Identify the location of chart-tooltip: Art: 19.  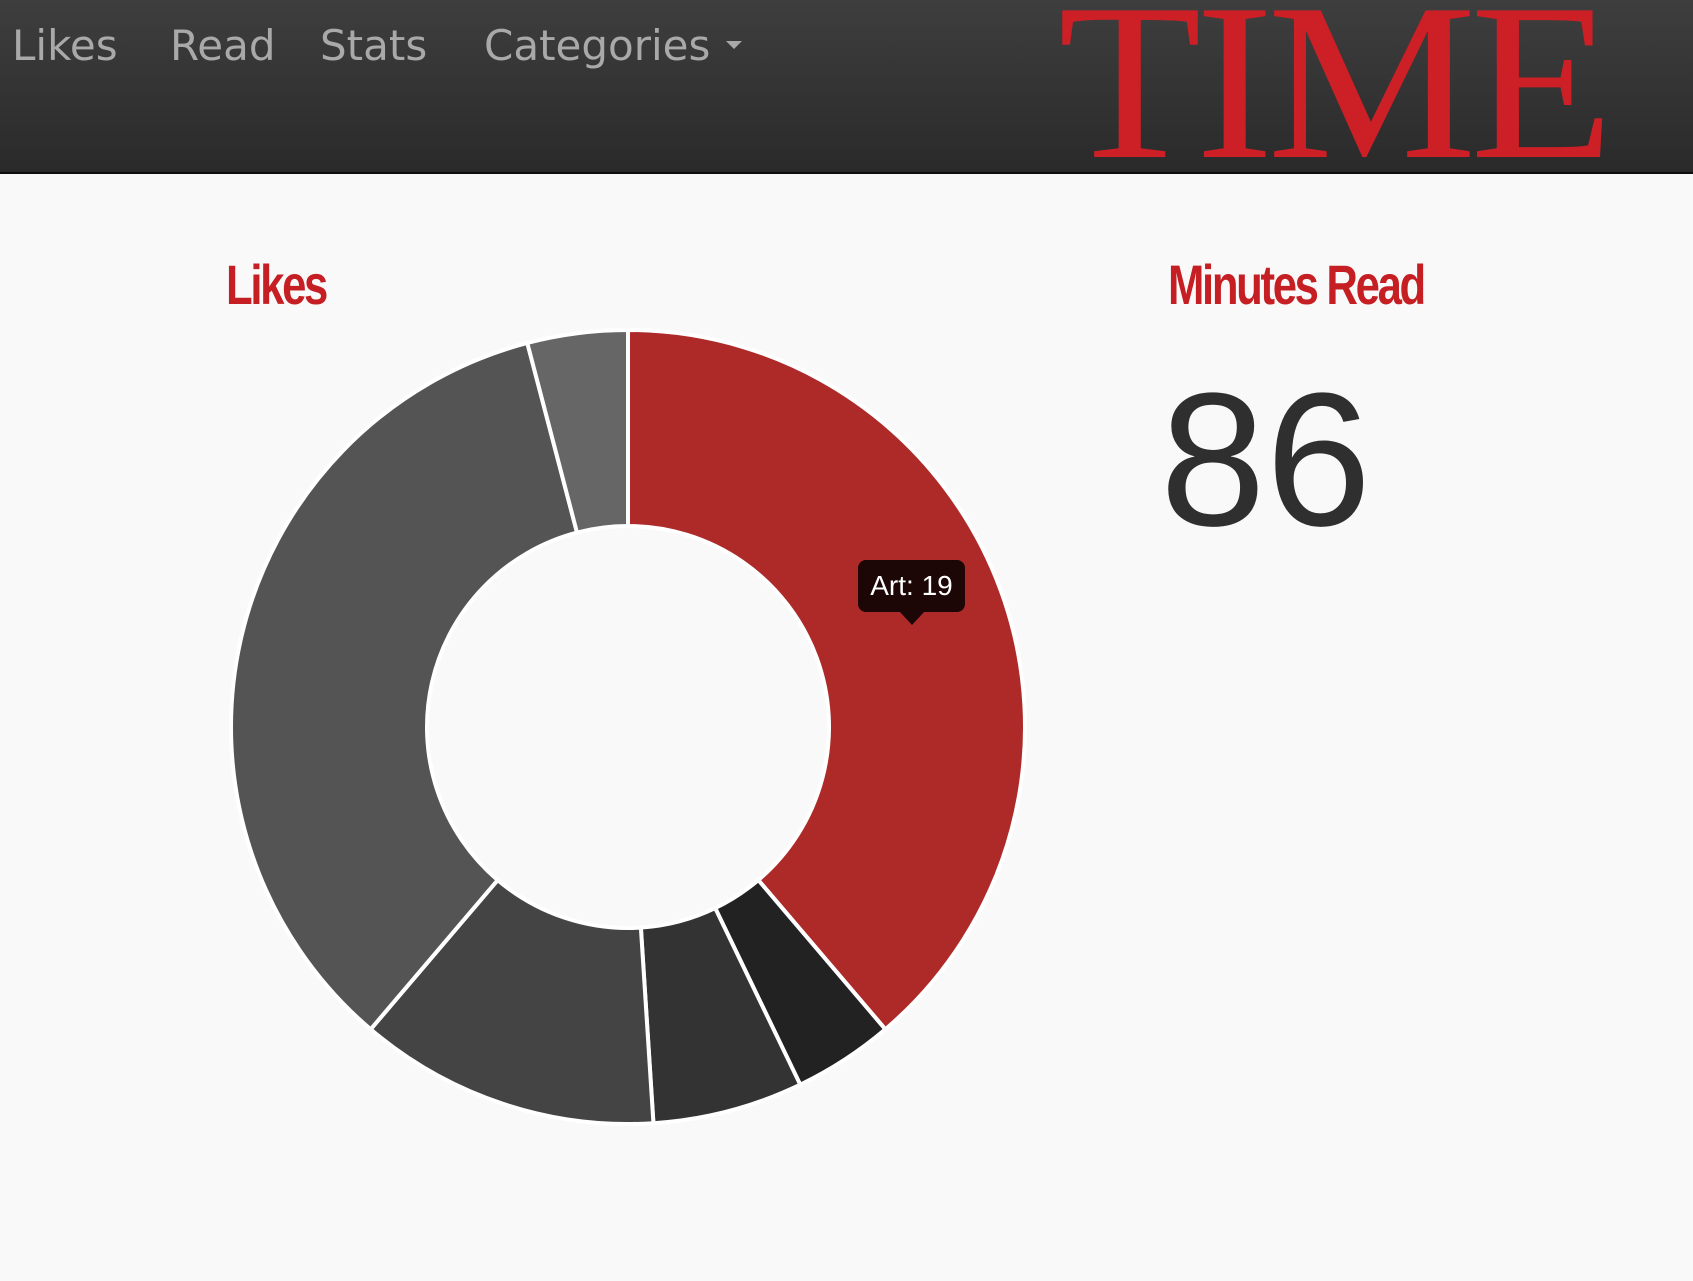
(911, 592).